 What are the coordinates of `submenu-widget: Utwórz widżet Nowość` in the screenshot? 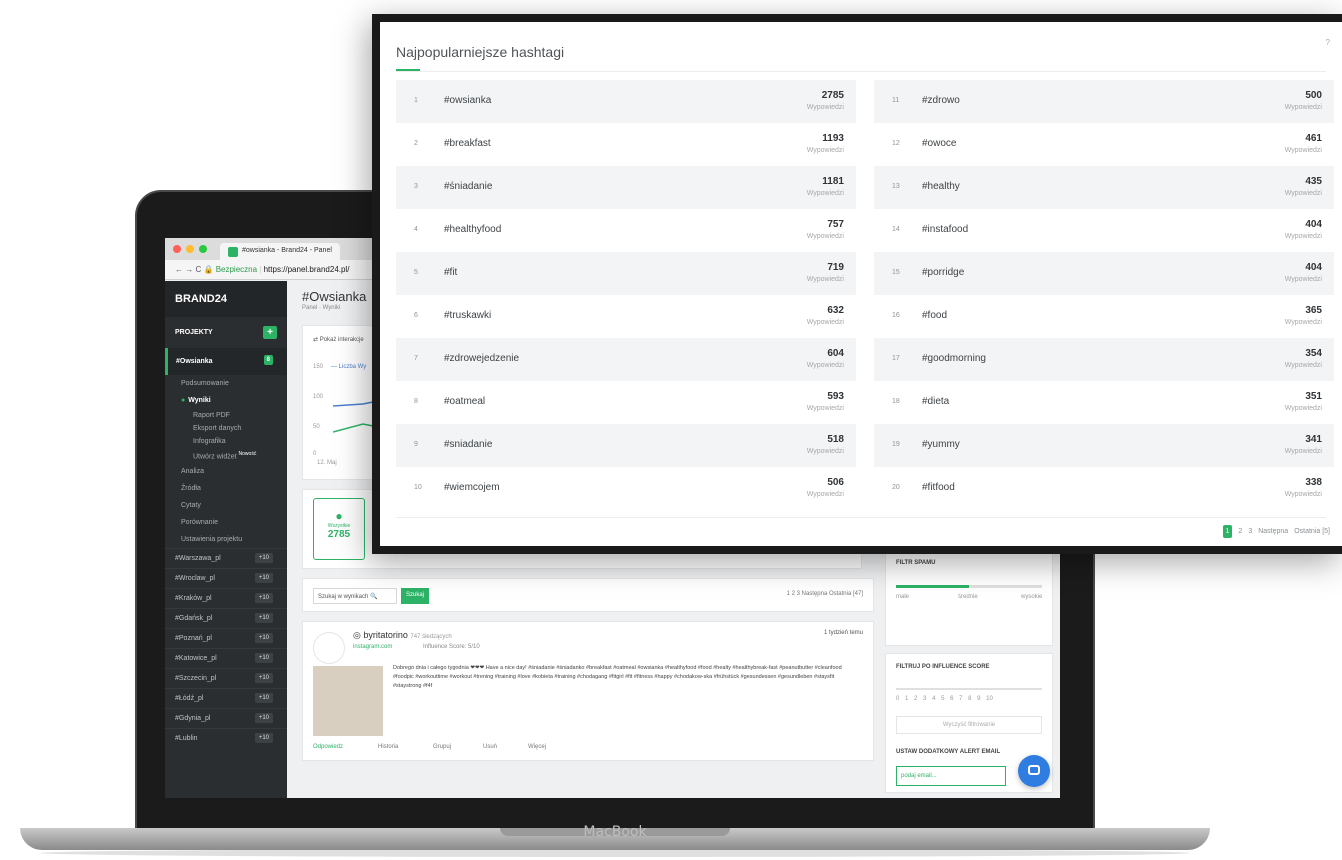 It's located at (226, 455).